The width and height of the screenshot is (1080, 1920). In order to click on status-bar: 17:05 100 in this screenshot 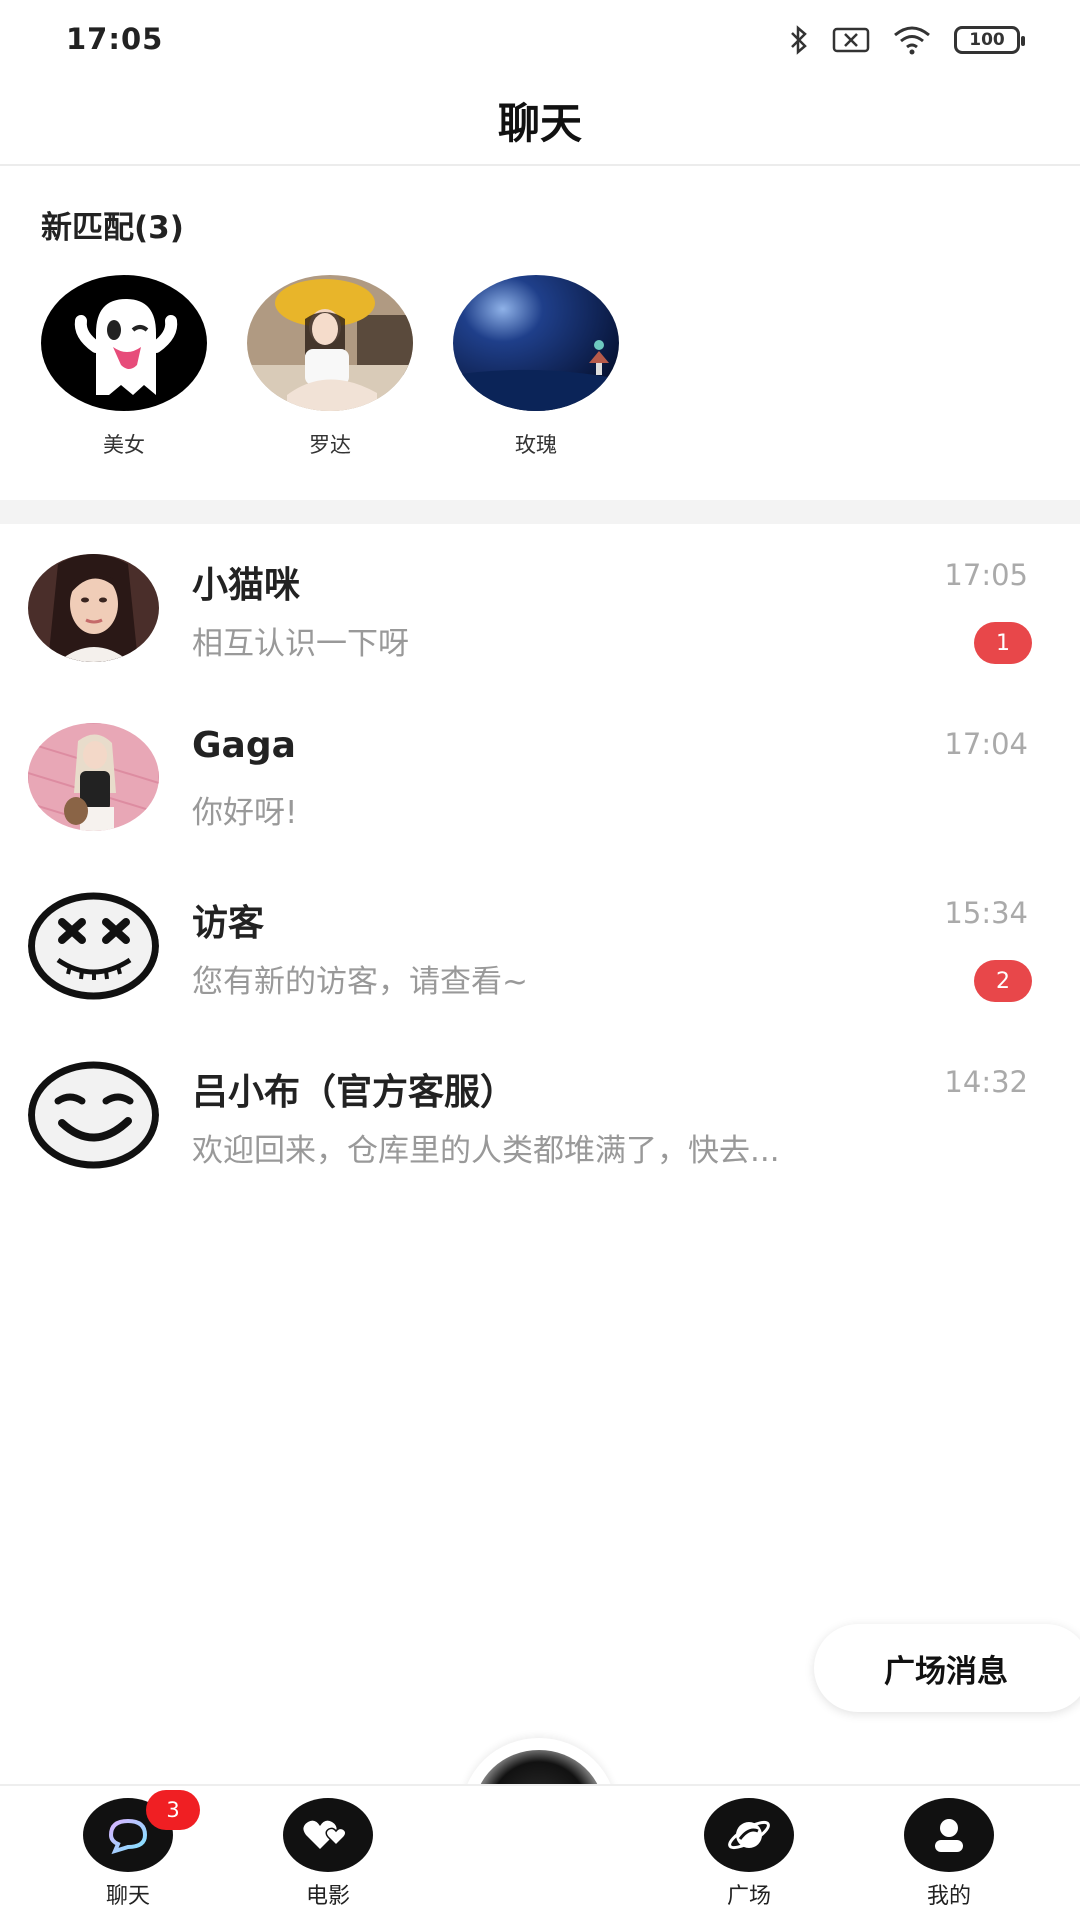, I will do `click(540, 40)`.